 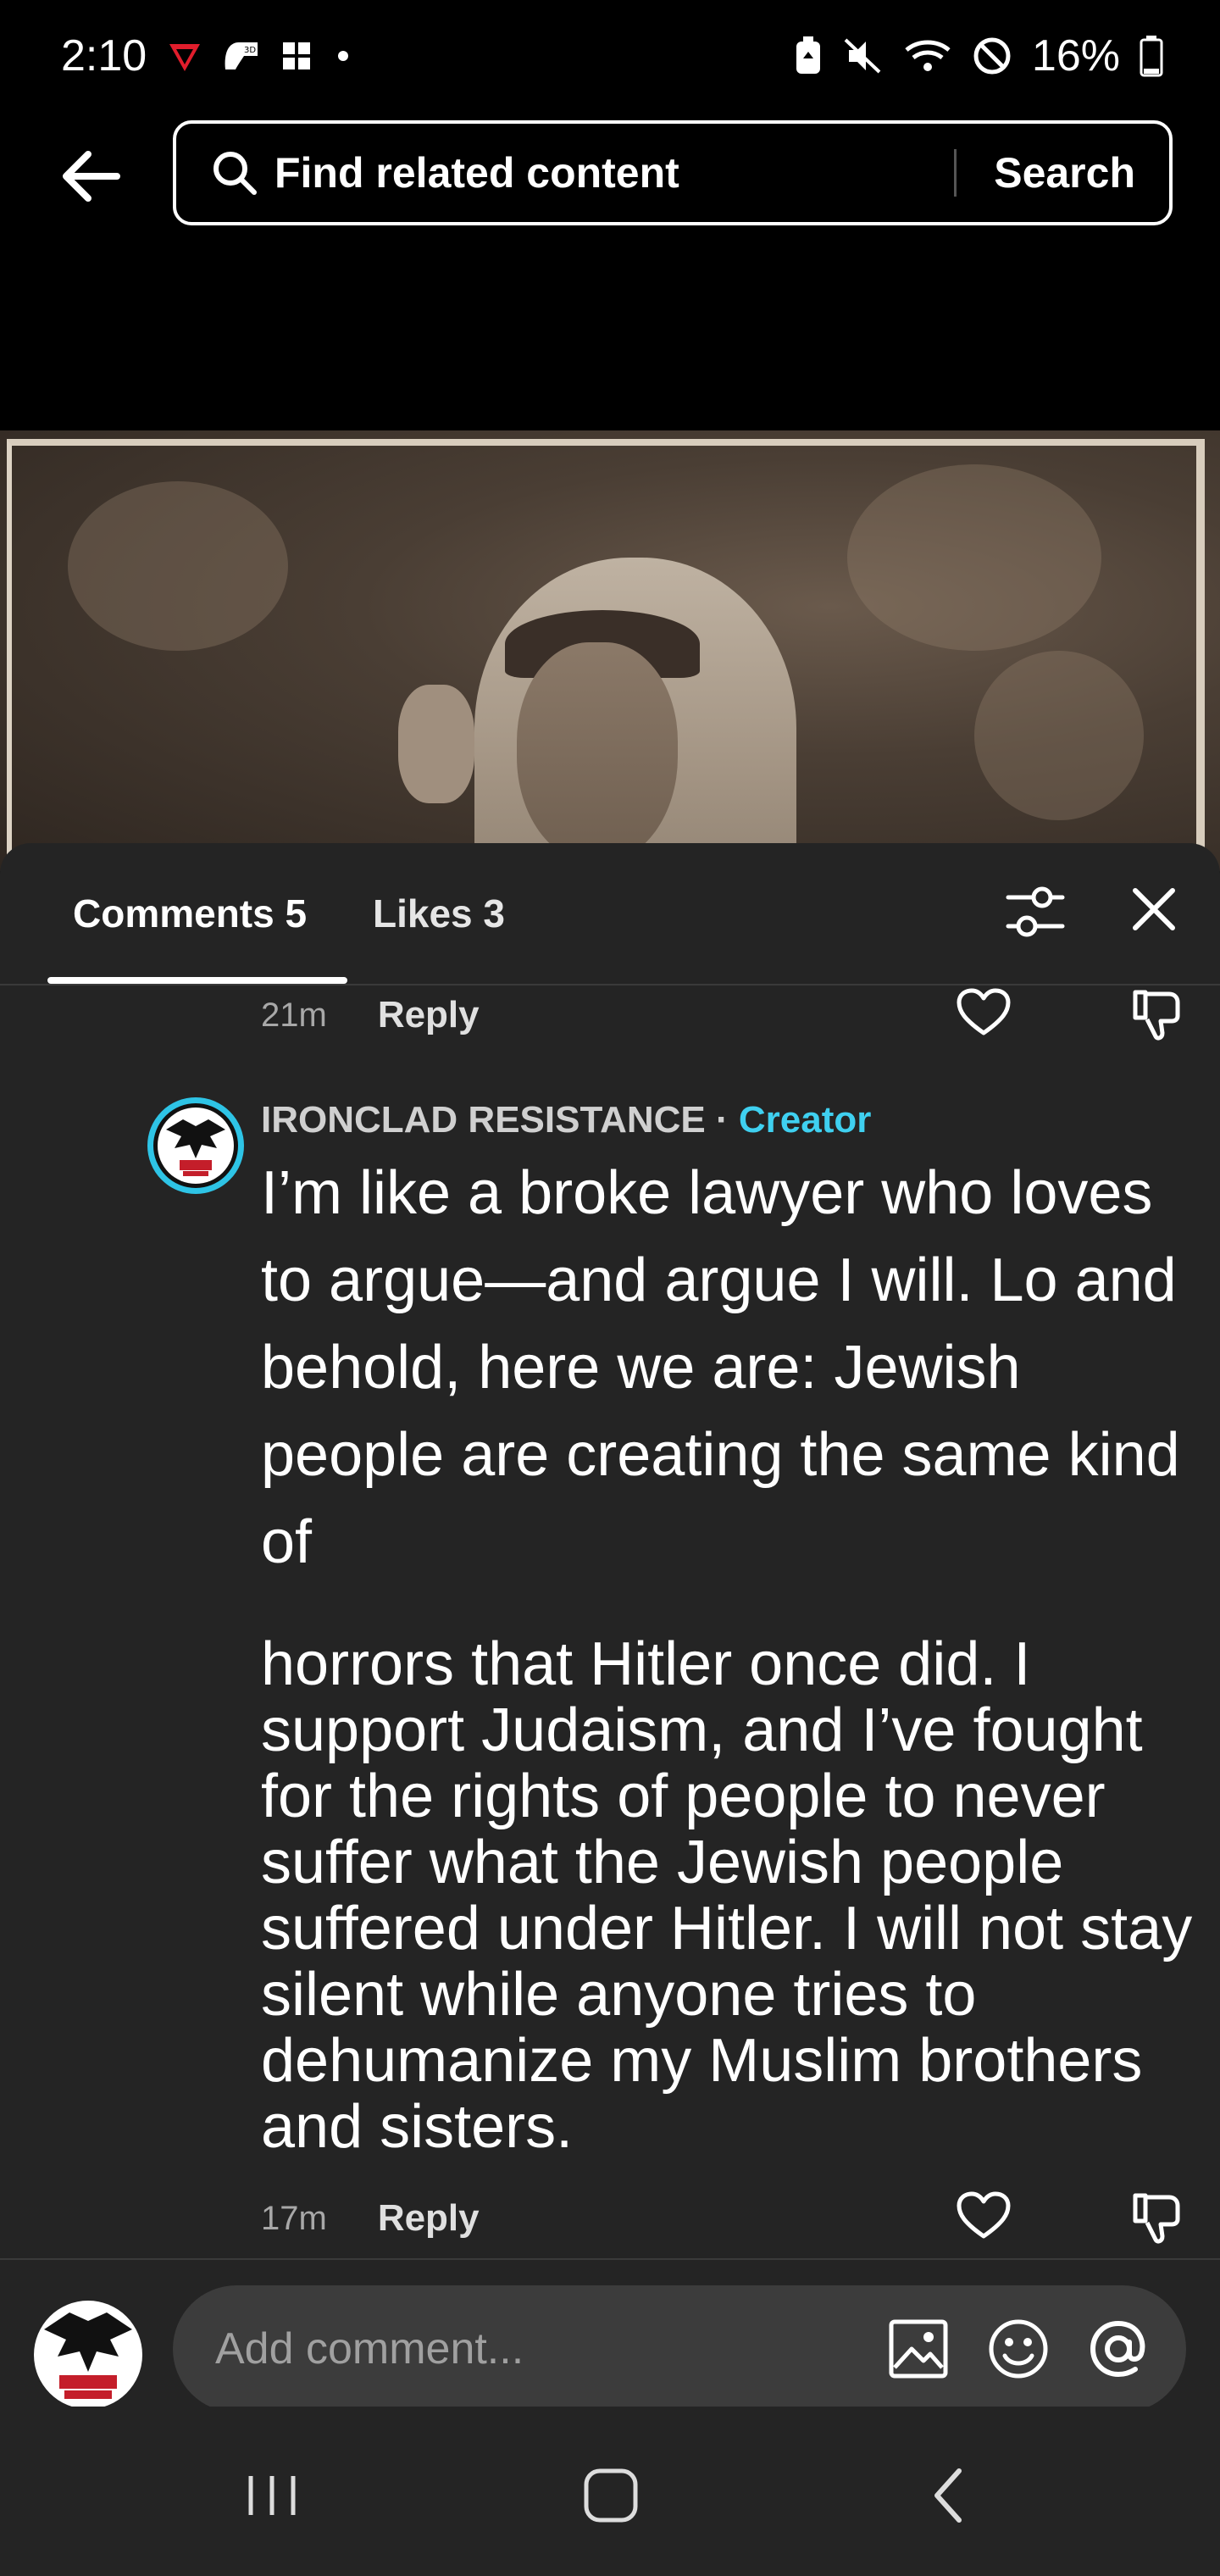 I want to click on search-placeholder: Find related content, so click(x=476, y=173).